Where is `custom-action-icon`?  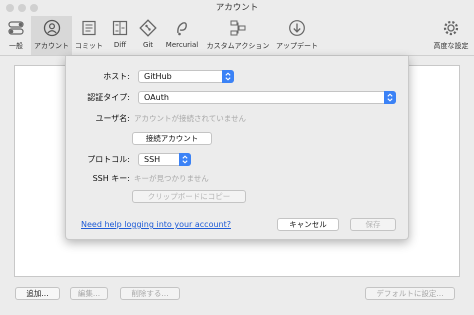 custom-action-icon is located at coordinates (238, 28).